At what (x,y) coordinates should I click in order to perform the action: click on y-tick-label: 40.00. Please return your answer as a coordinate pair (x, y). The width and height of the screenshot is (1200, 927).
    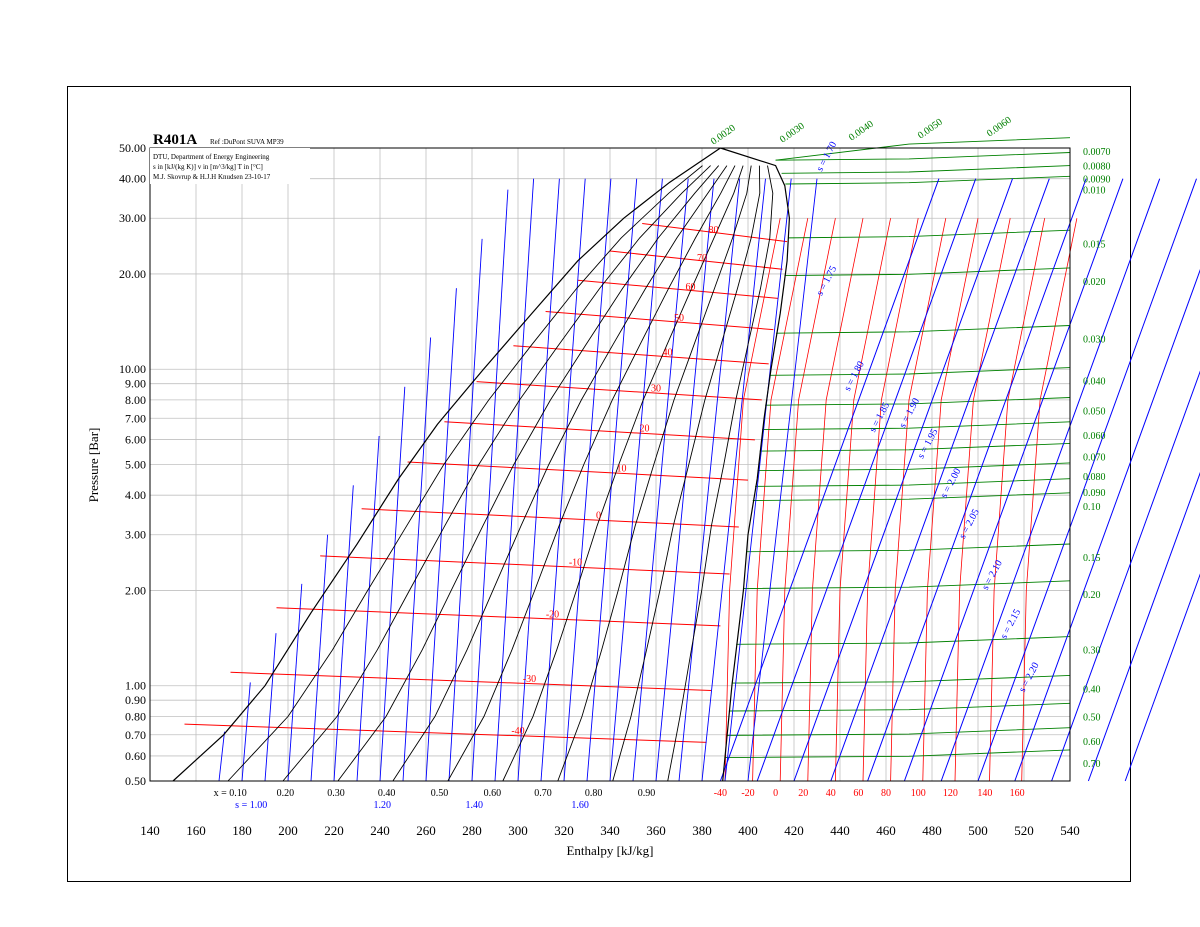
    Looking at the image, I should click on (132, 179).